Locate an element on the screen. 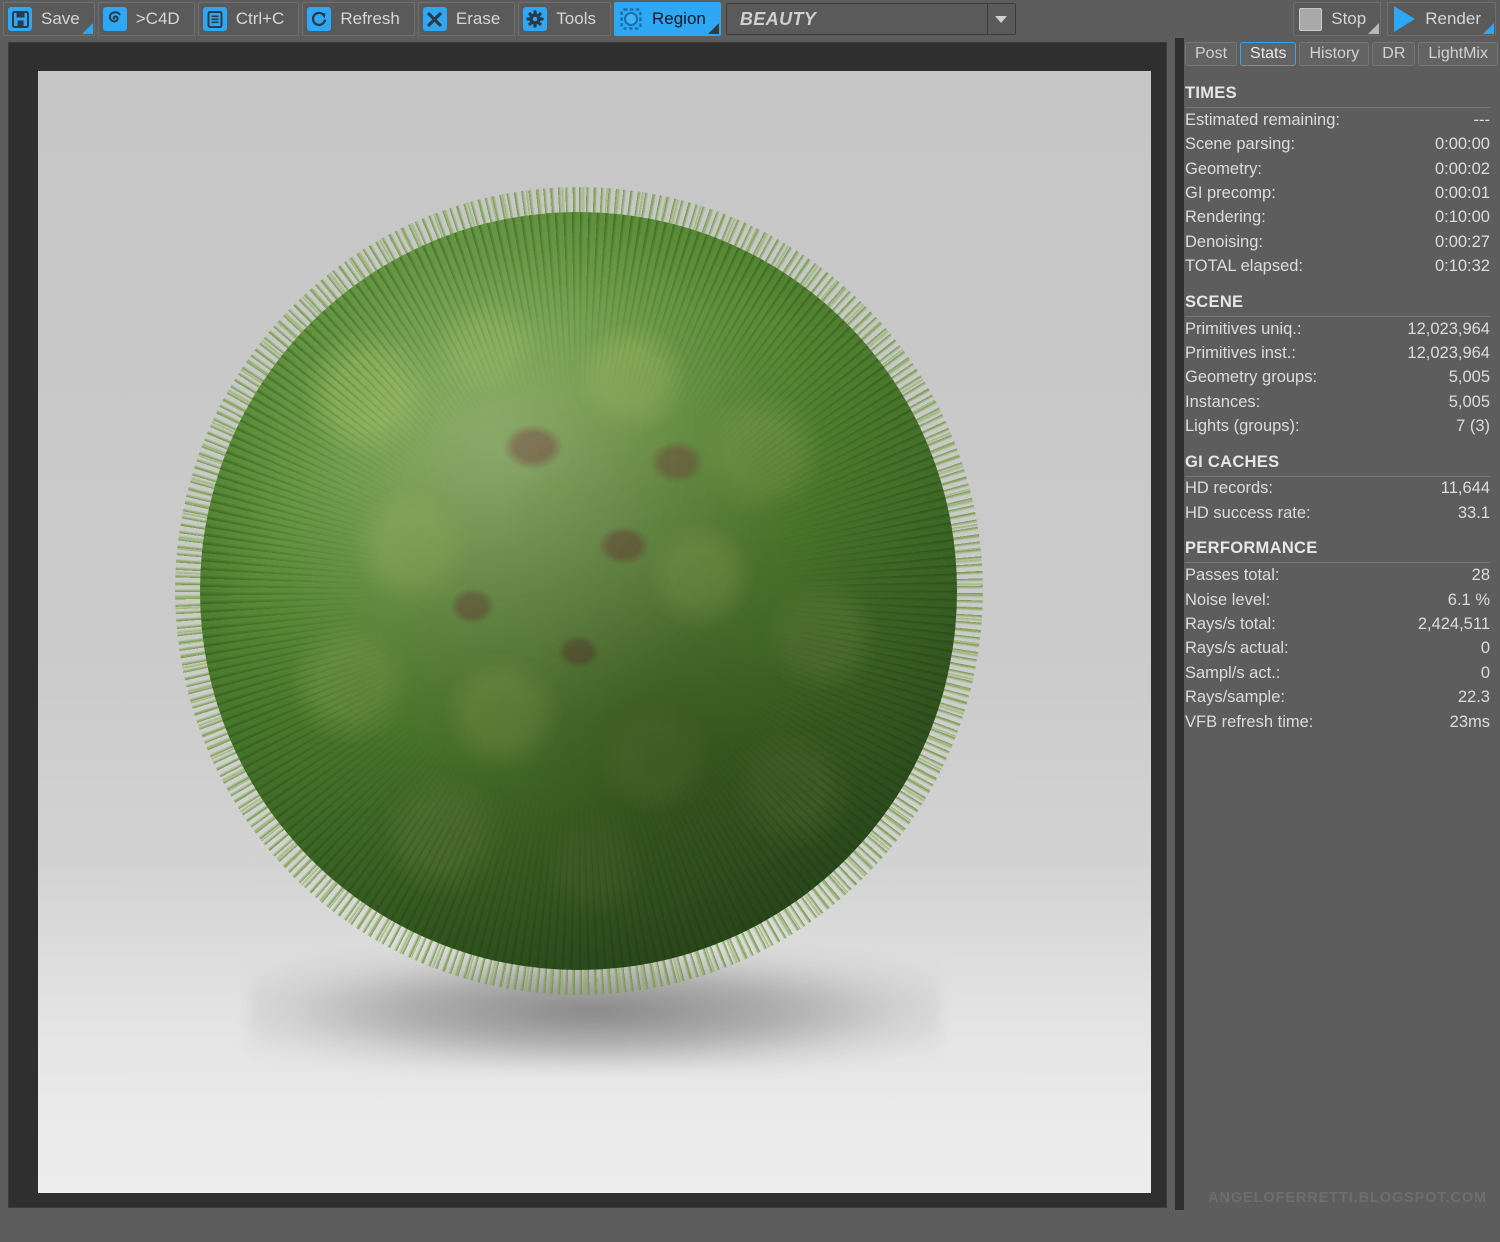 The height and width of the screenshot is (1242, 1500). stat-row: Scene parsing: 0:00:00 is located at coordinates (1337, 144).